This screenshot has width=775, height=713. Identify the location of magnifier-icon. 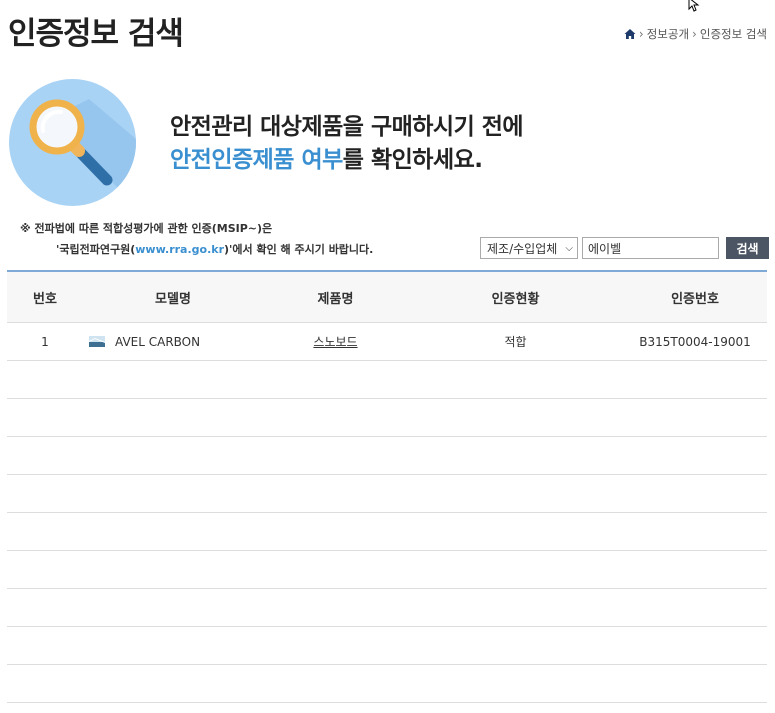
(82, 152).